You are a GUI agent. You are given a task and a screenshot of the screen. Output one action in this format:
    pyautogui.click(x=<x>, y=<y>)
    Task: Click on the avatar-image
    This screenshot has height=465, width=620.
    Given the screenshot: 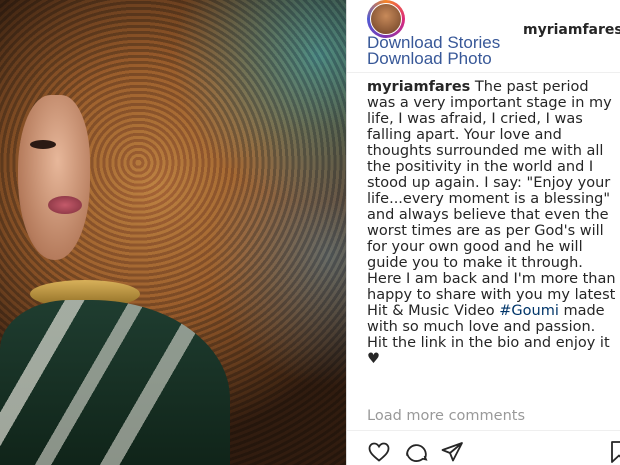 What is the action you would take?
    pyautogui.click(x=386, y=19)
    